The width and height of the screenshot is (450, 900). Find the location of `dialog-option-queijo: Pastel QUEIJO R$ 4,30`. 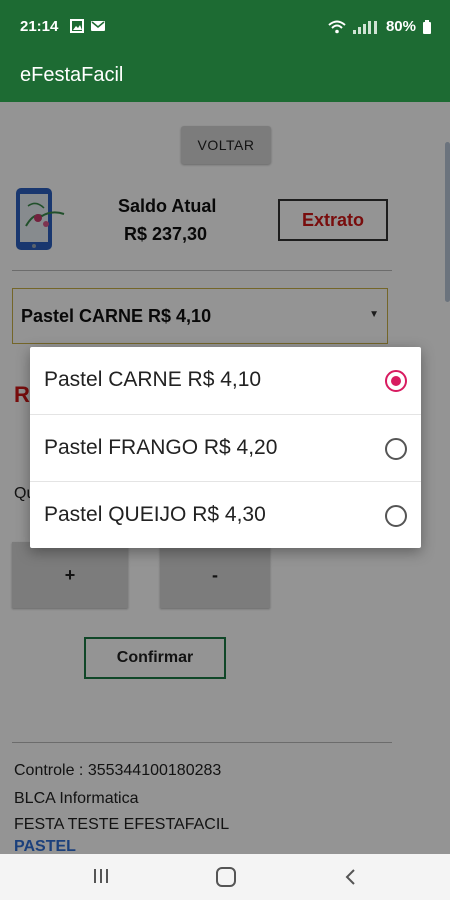

dialog-option-queijo: Pastel QUEIJO R$ 4,30 is located at coordinates (225, 514).